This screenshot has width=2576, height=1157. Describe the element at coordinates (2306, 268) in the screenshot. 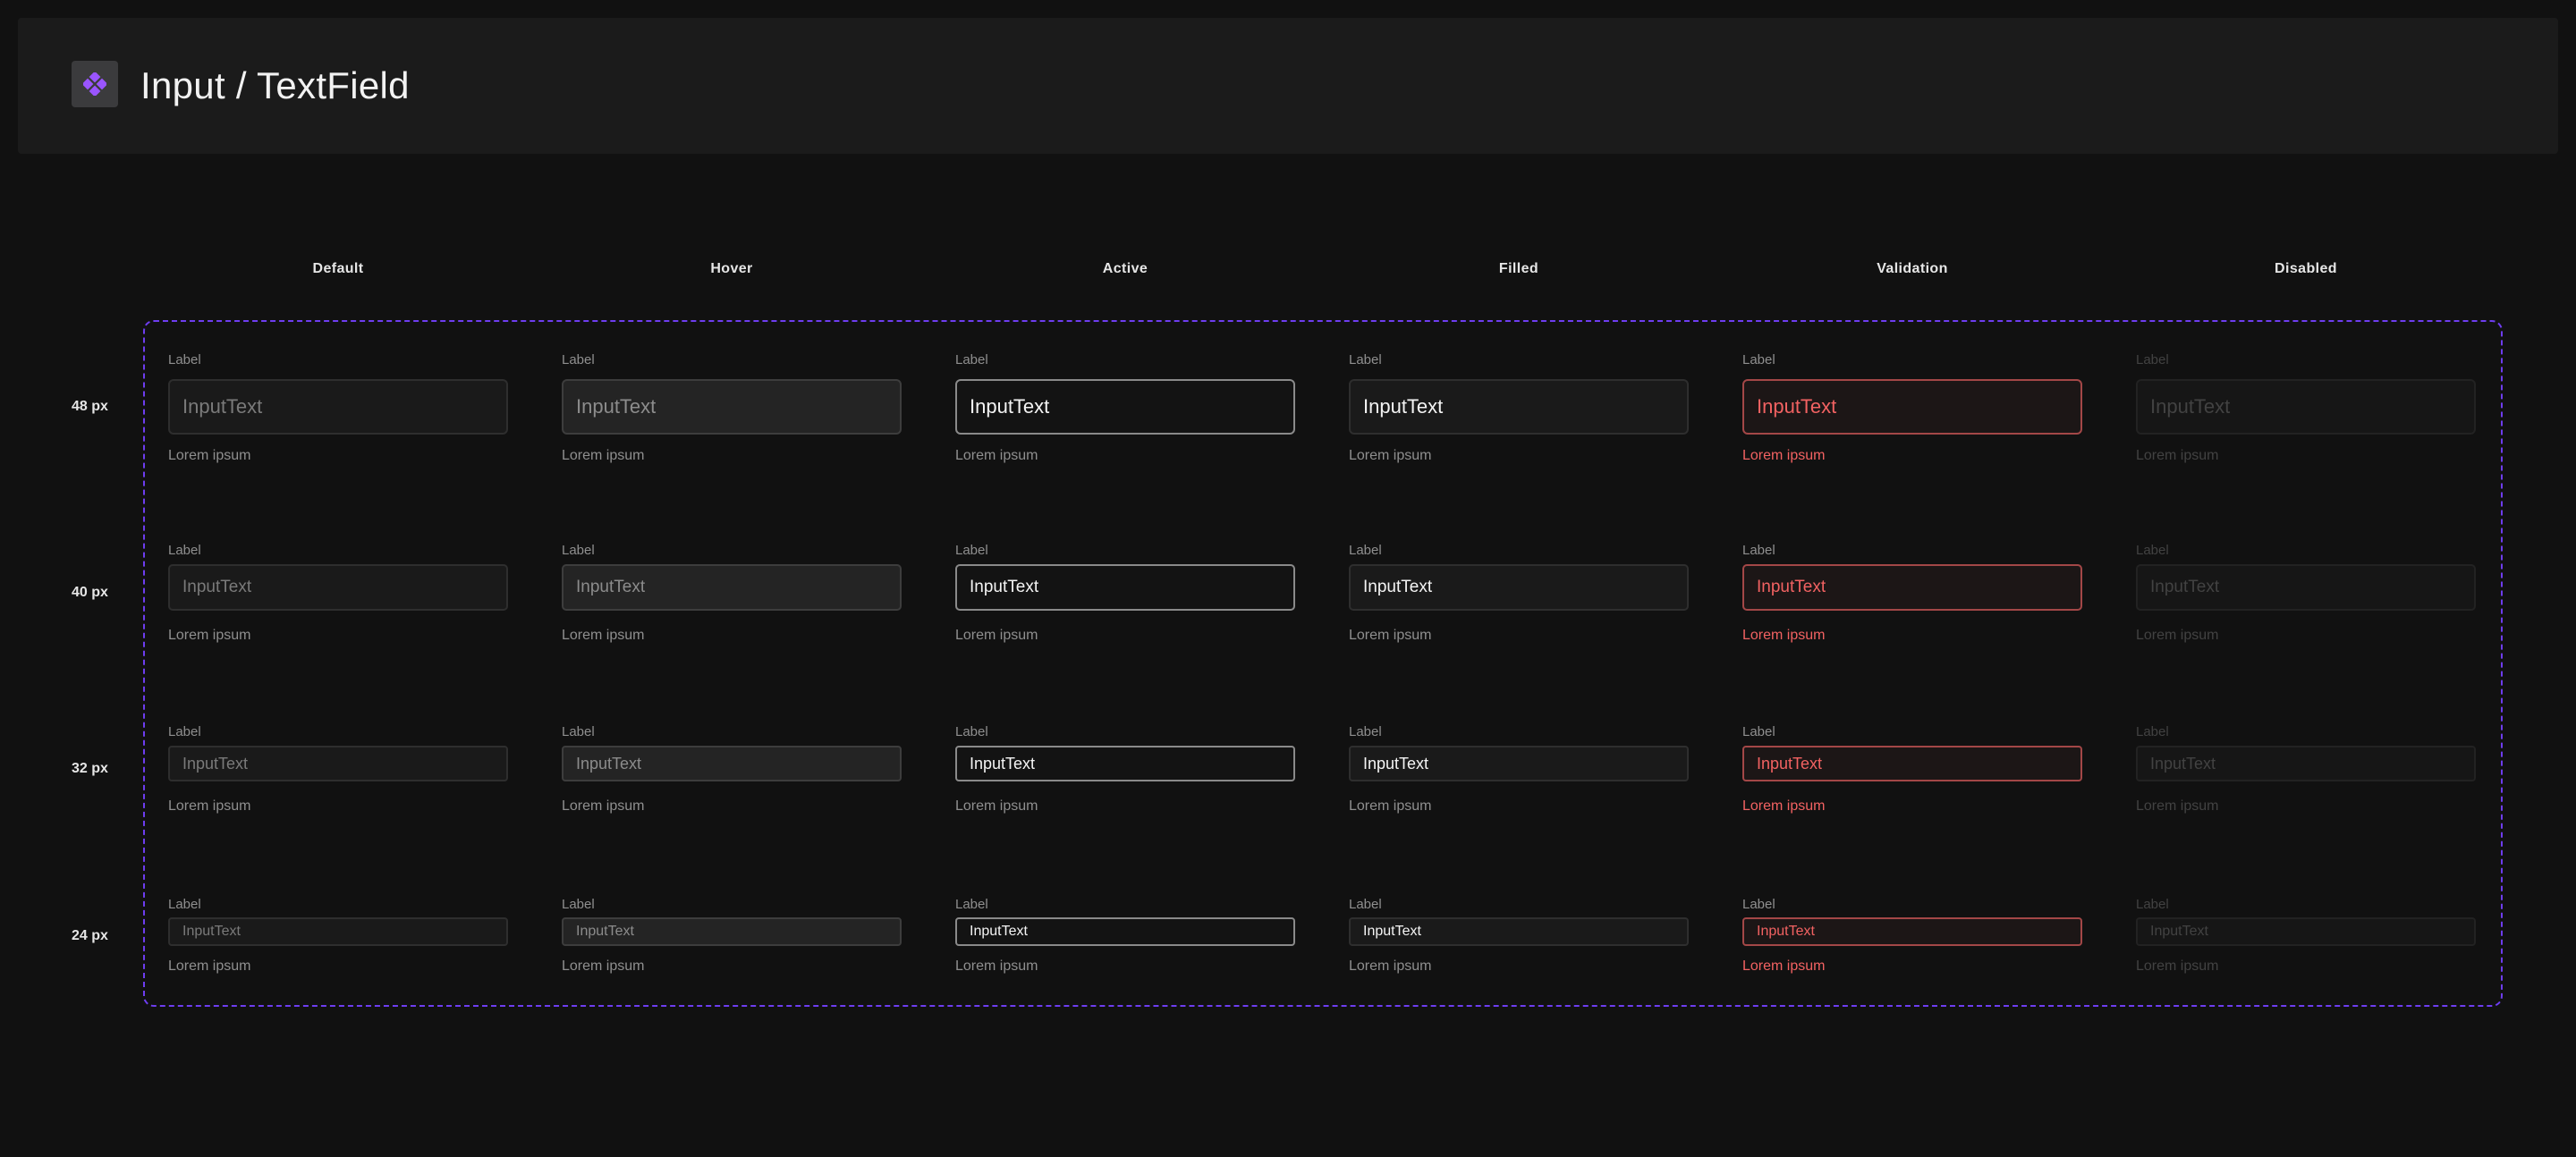

I see `column-header-disabled: Disabled` at that location.